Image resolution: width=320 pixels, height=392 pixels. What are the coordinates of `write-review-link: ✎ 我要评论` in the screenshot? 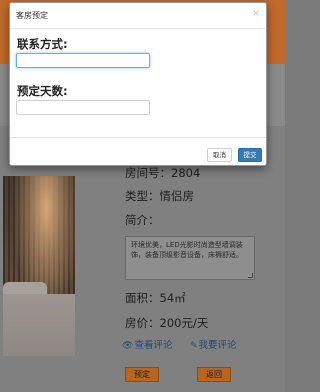 It's located at (213, 346).